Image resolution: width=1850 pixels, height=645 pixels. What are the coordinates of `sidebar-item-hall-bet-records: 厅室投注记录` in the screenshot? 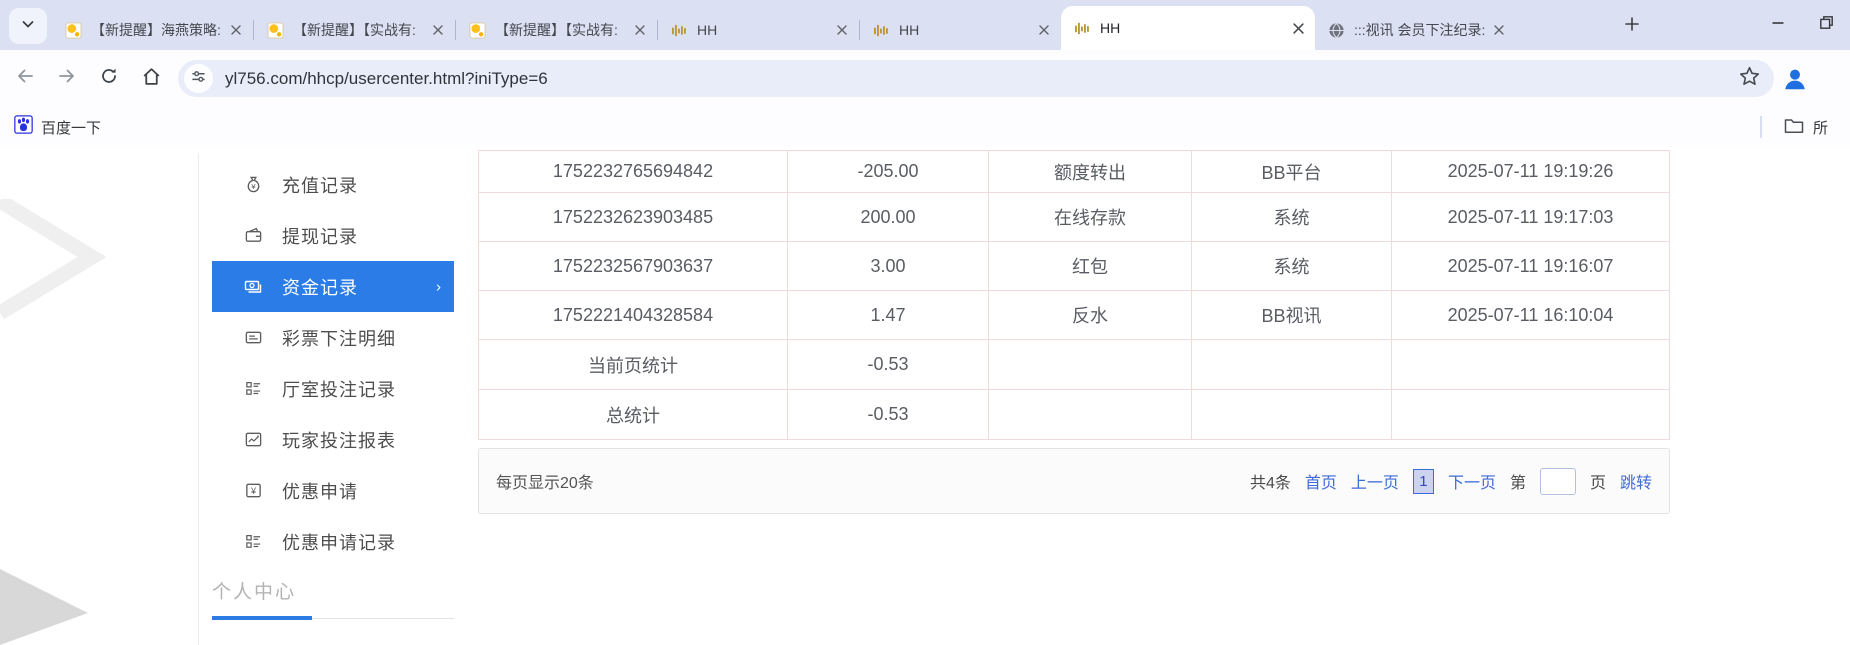 It's located at (333, 388).